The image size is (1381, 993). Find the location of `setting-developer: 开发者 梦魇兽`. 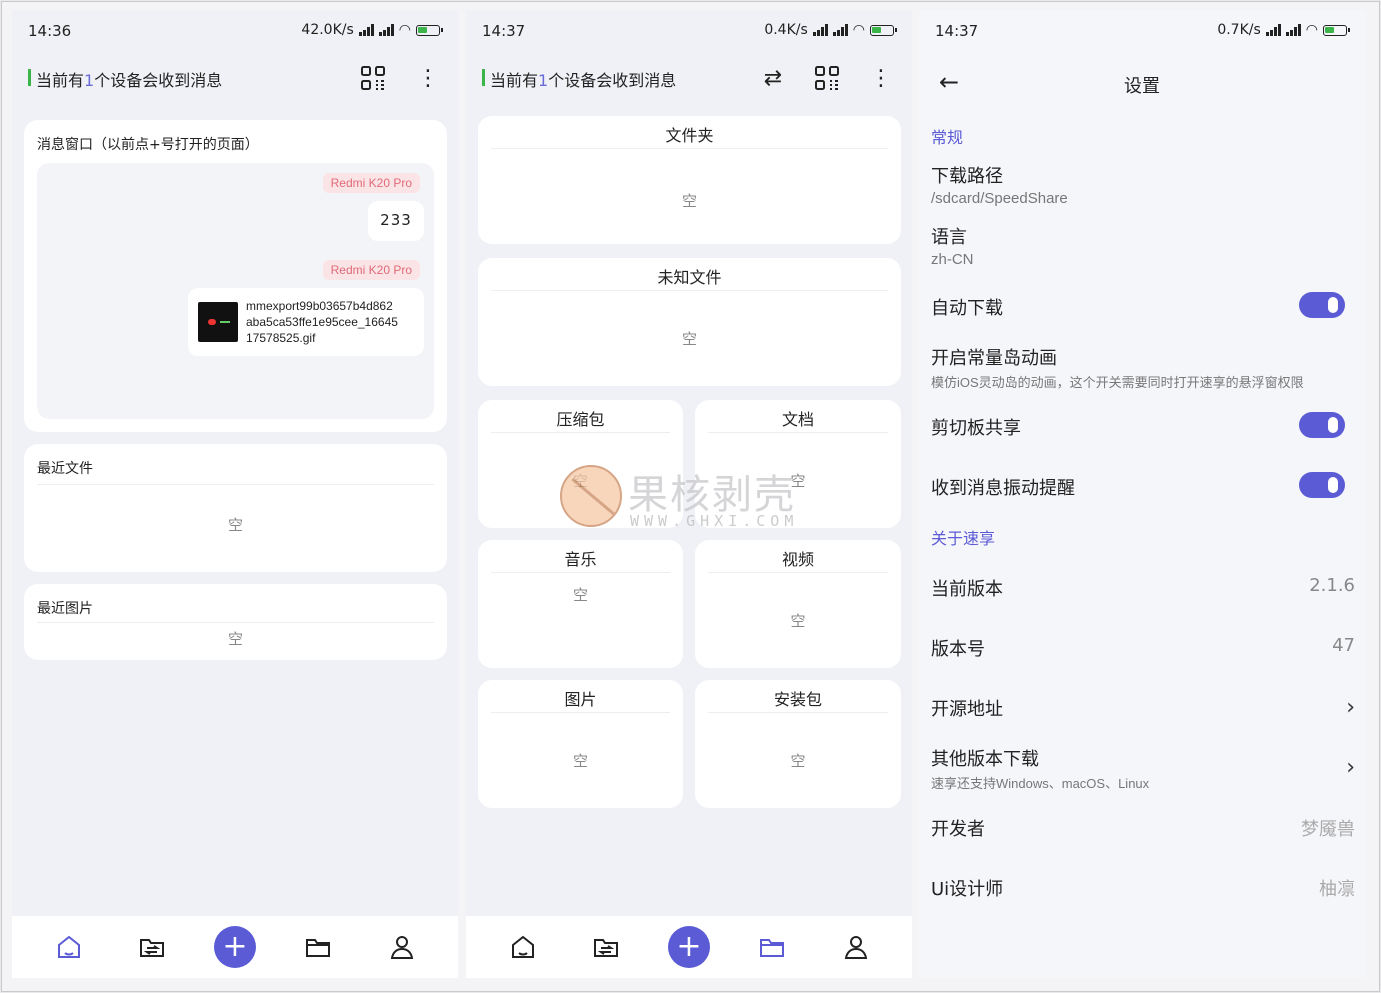

setting-developer: 开发者 梦魇兽 is located at coordinates (1143, 828).